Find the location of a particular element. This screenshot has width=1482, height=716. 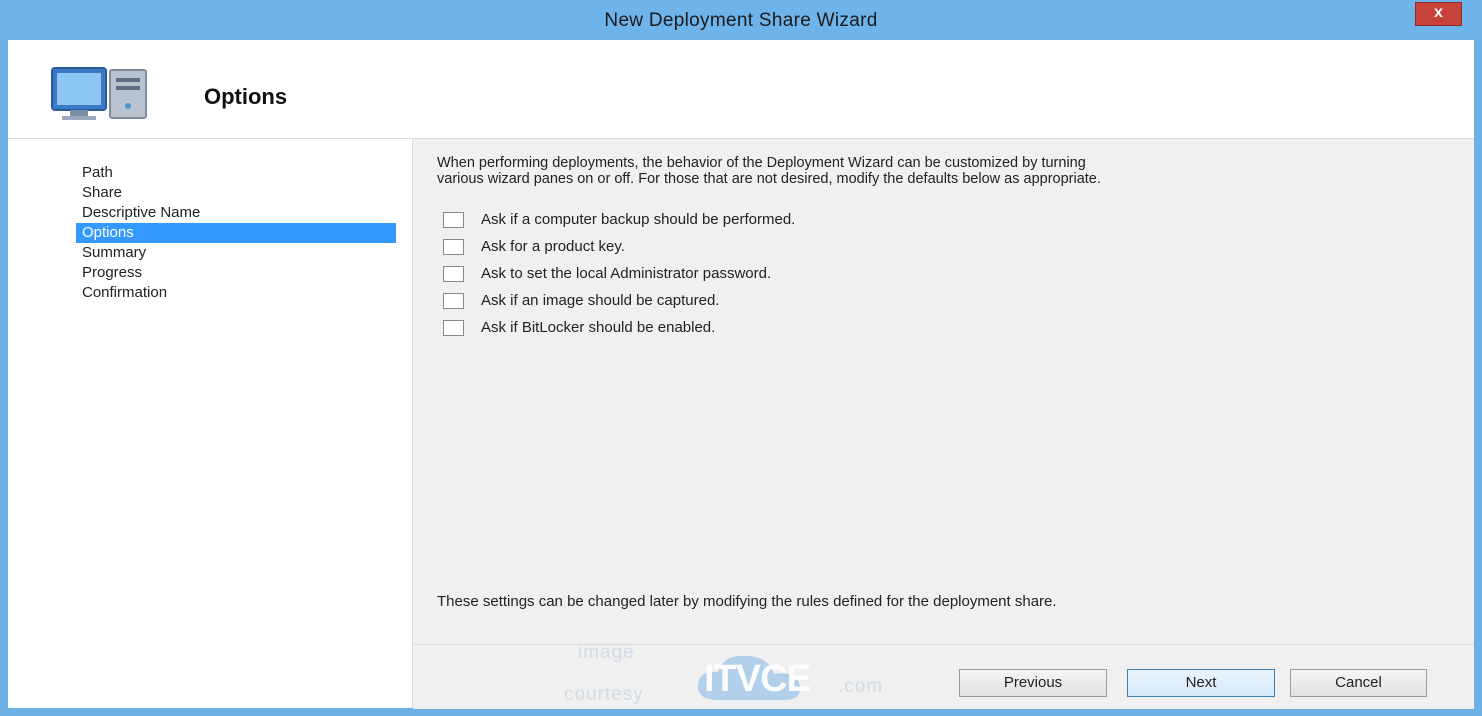

sidebar-item-options: Options is located at coordinates (236, 233).